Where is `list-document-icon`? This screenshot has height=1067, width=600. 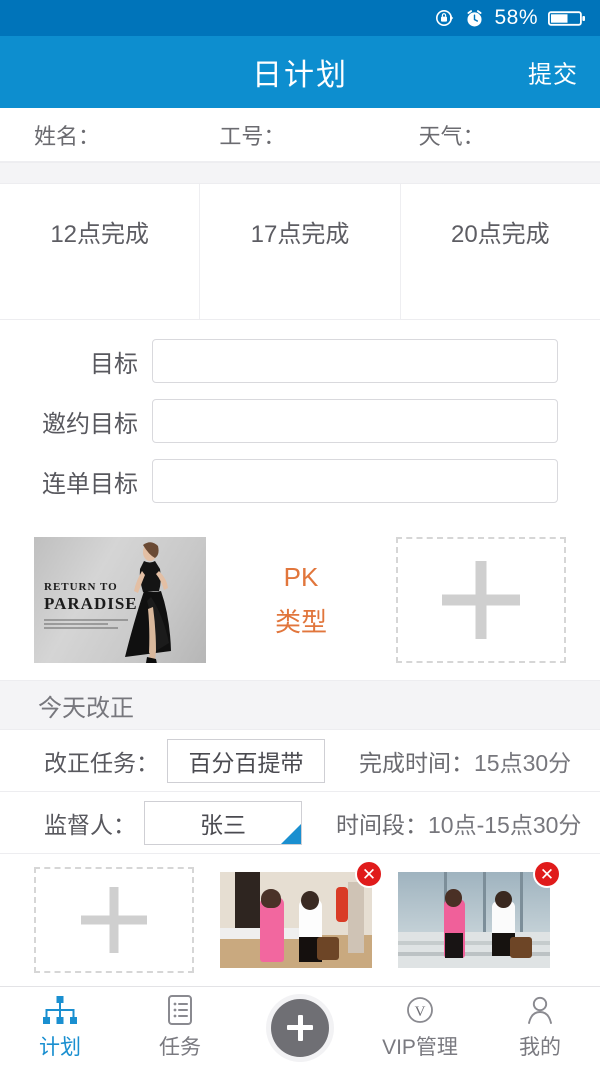
list-document-icon is located at coordinates (180, 1011).